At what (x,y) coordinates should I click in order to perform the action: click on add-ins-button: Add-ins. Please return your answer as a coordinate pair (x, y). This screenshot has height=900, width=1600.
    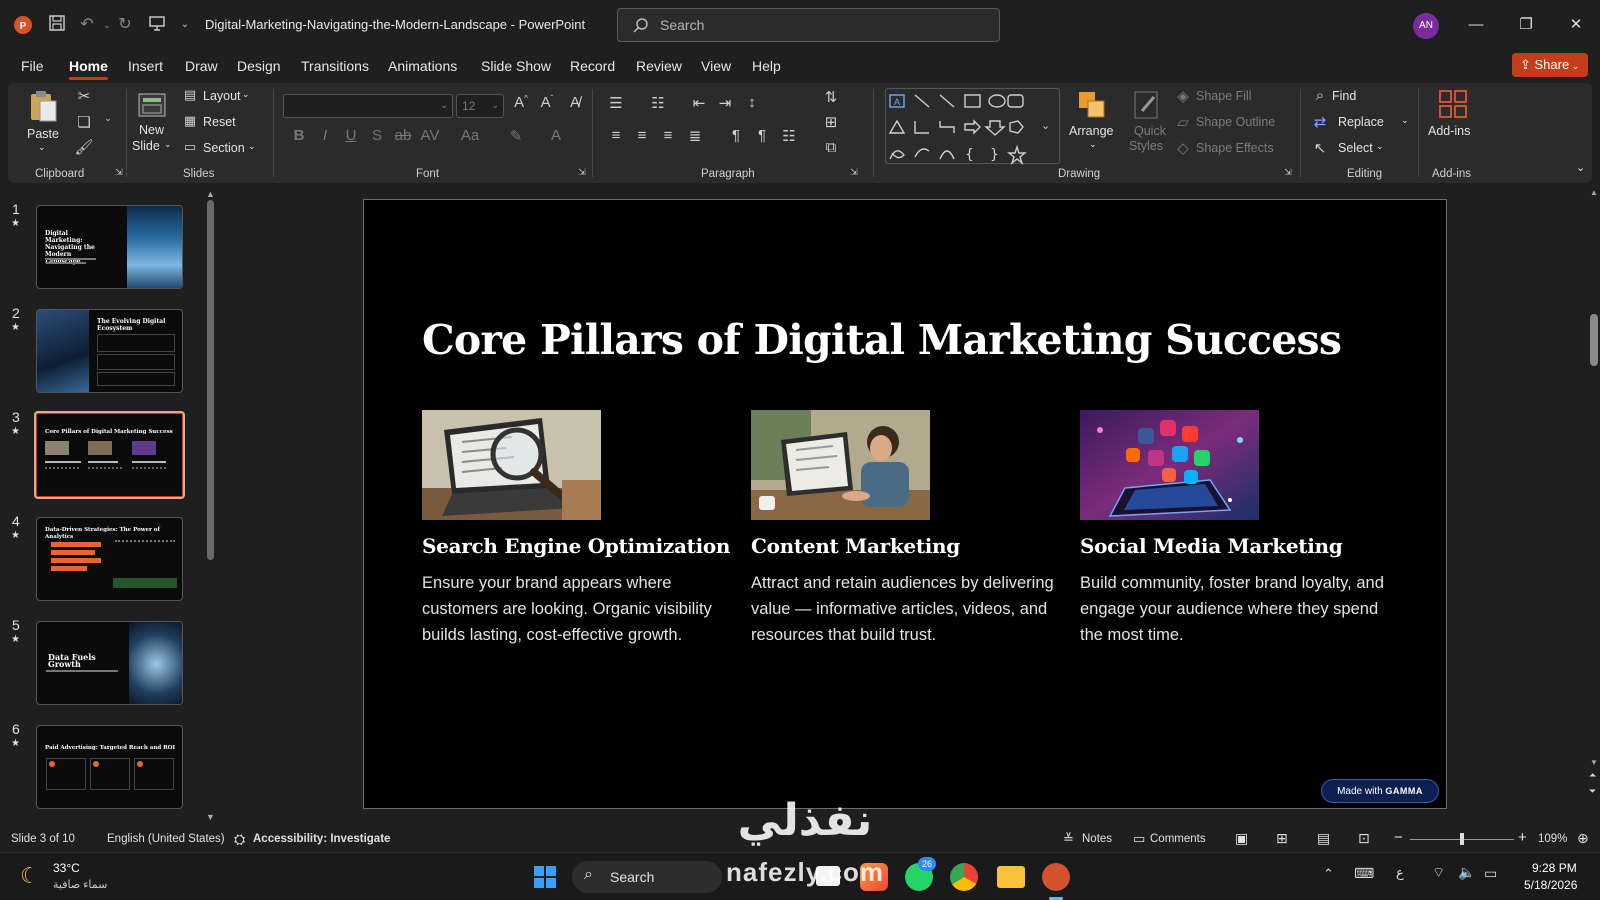
    Looking at the image, I should click on (1449, 131).